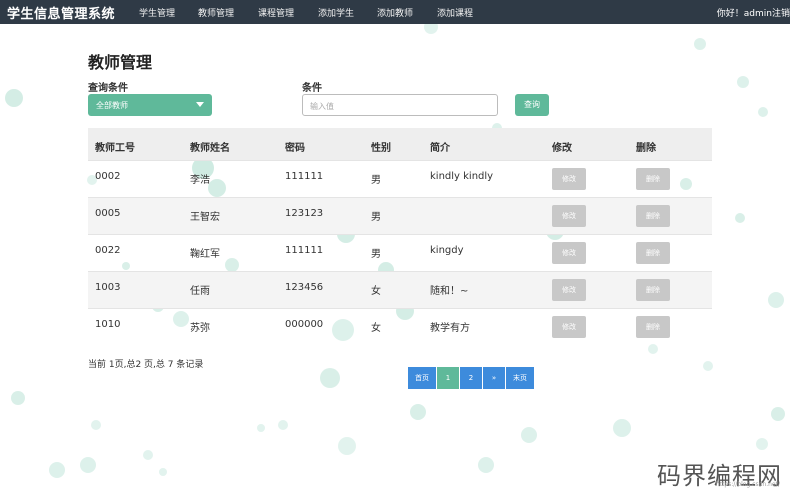 This screenshot has height=491, width=790. Describe the element at coordinates (447, 250) in the screenshot. I see `cell-intro: kingdy` at that location.